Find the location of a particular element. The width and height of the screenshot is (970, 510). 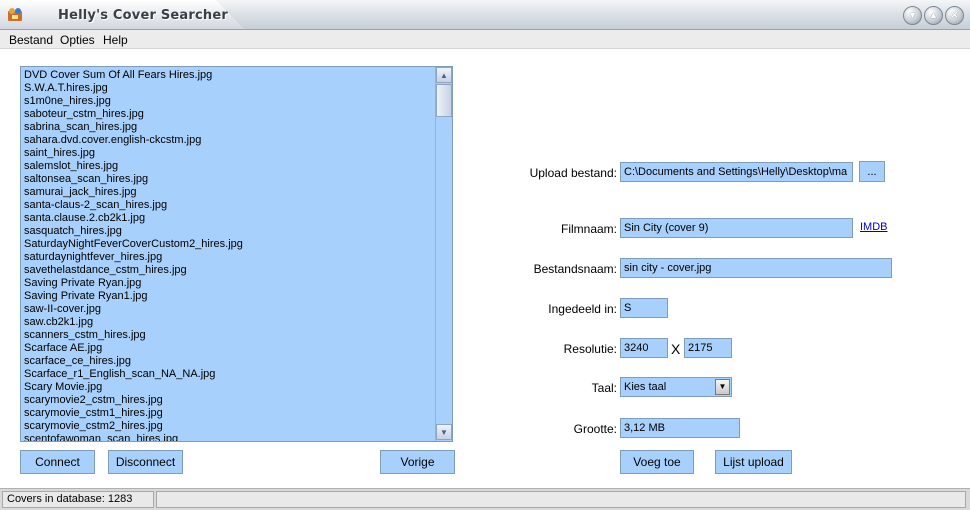

list-item: SaturdayNightFeverCoverCustom2_hires.jpg is located at coordinates (229, 244).